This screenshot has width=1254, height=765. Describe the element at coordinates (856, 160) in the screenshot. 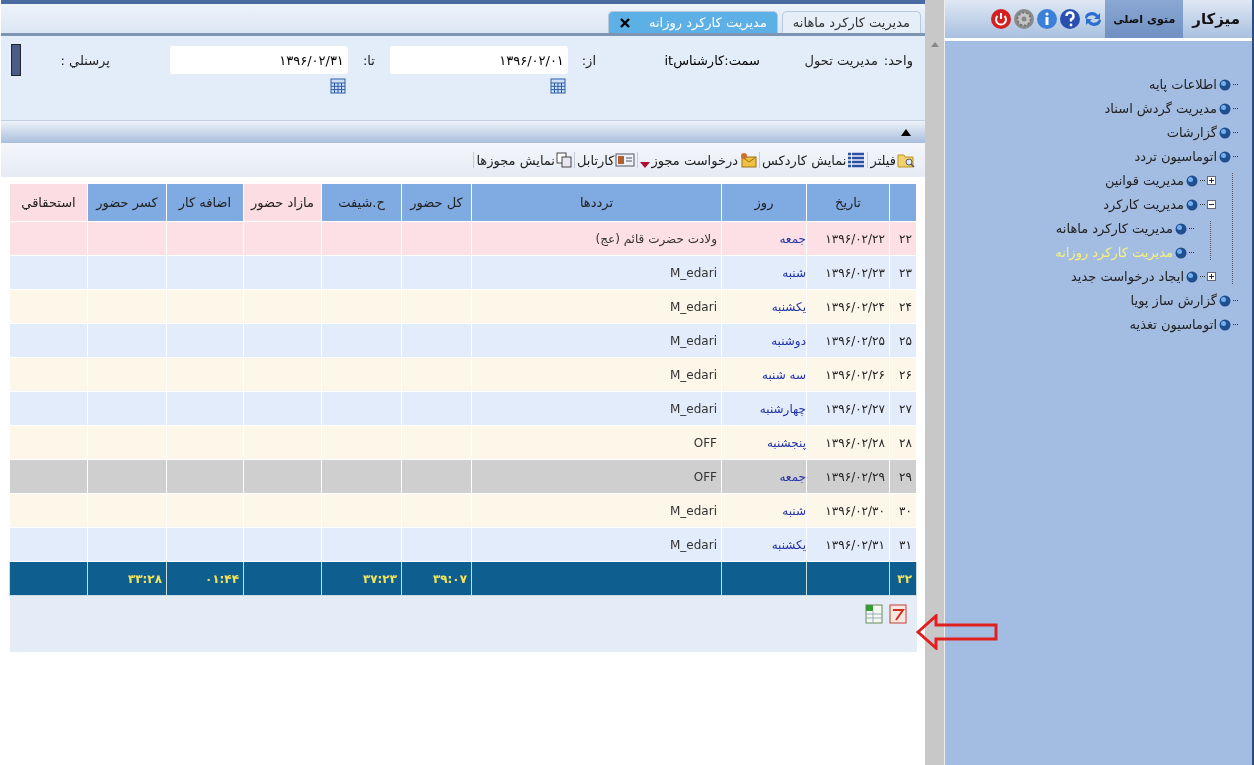

I see `list-icon` at that location.